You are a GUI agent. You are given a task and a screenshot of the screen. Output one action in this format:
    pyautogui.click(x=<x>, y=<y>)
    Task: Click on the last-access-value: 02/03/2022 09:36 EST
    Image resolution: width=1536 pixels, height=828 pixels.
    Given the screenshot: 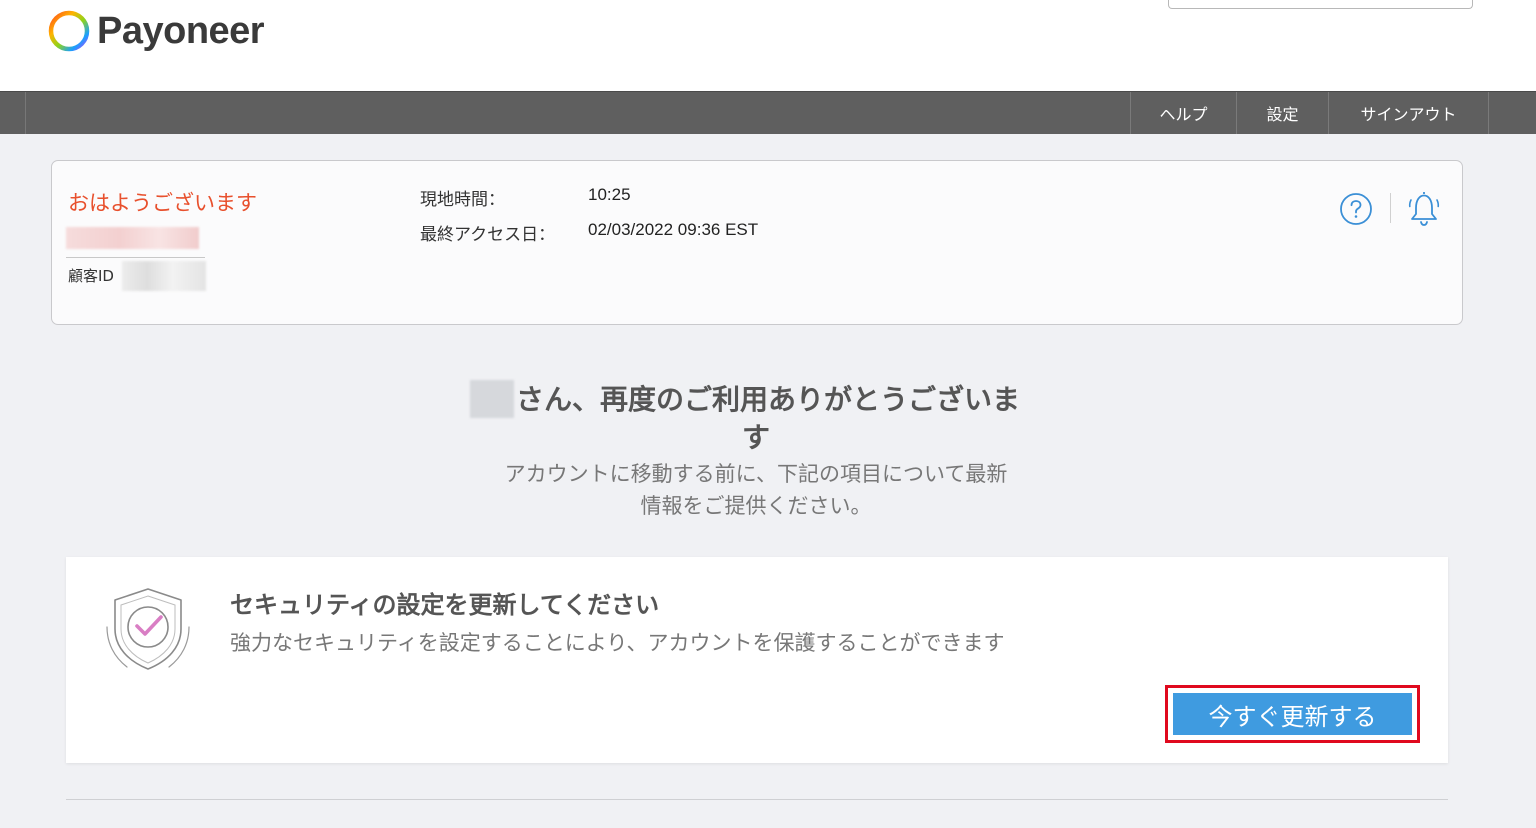 What is the action you would take?
    pyautogui.click(x=673, y=229)
    